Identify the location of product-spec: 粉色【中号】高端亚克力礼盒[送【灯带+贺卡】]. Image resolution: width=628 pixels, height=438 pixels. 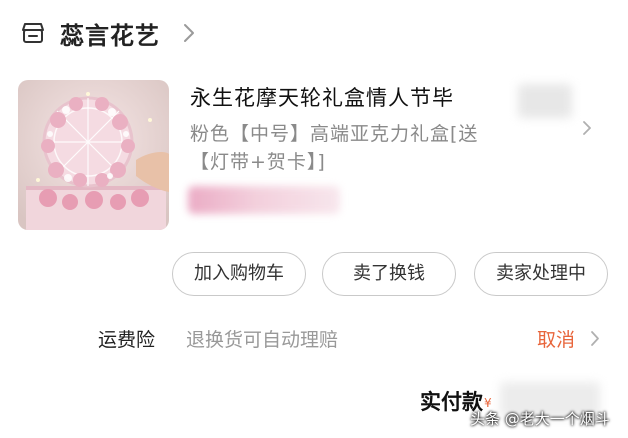
(334, 148).